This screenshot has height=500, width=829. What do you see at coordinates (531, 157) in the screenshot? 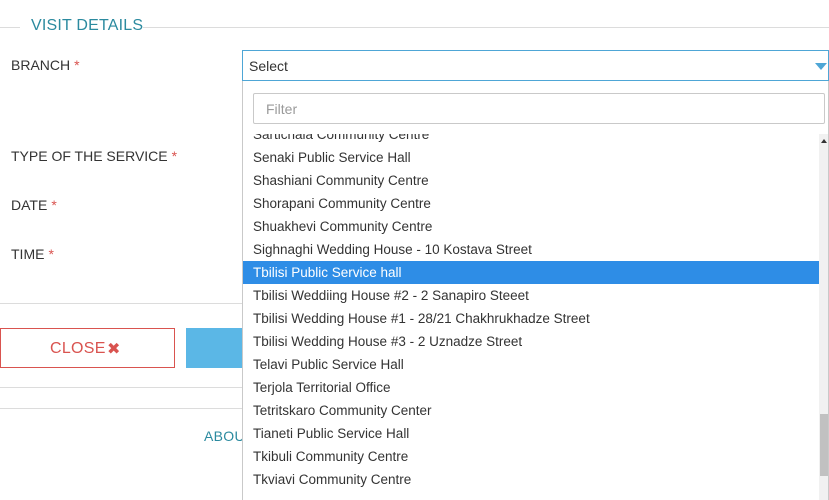
I see `branch-option: Senaki Public Service Hall` at bounding box center [531, 157].